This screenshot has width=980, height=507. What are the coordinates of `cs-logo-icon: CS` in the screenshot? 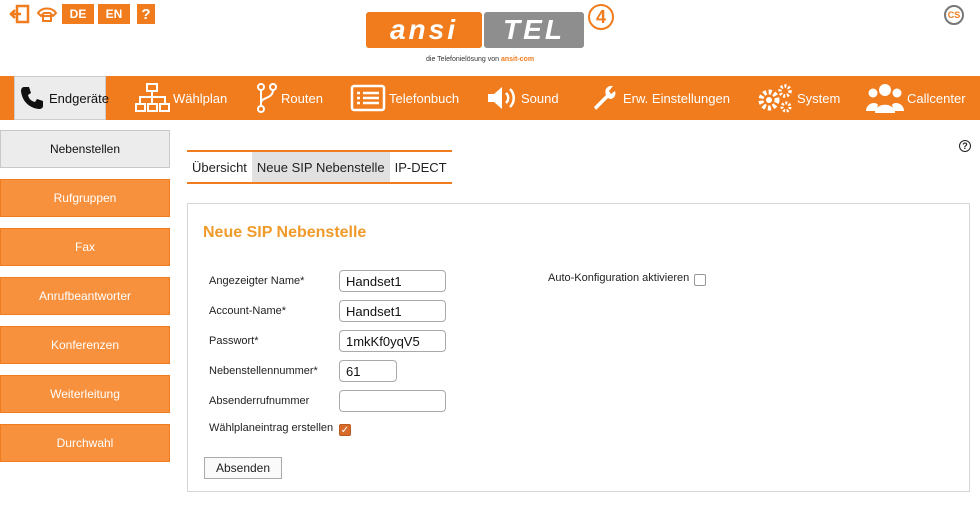 It's located at (954, 15).